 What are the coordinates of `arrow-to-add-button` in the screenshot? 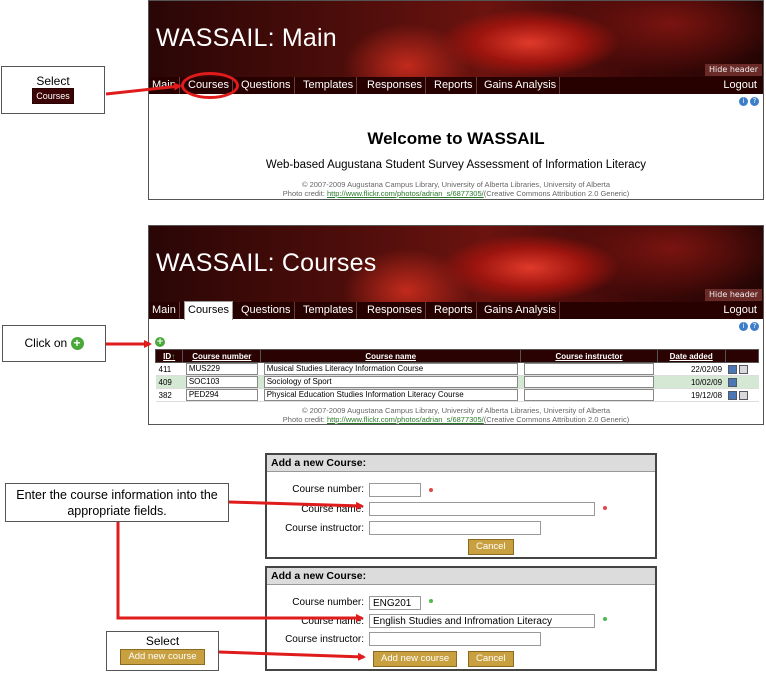 It's located at (292, 655).